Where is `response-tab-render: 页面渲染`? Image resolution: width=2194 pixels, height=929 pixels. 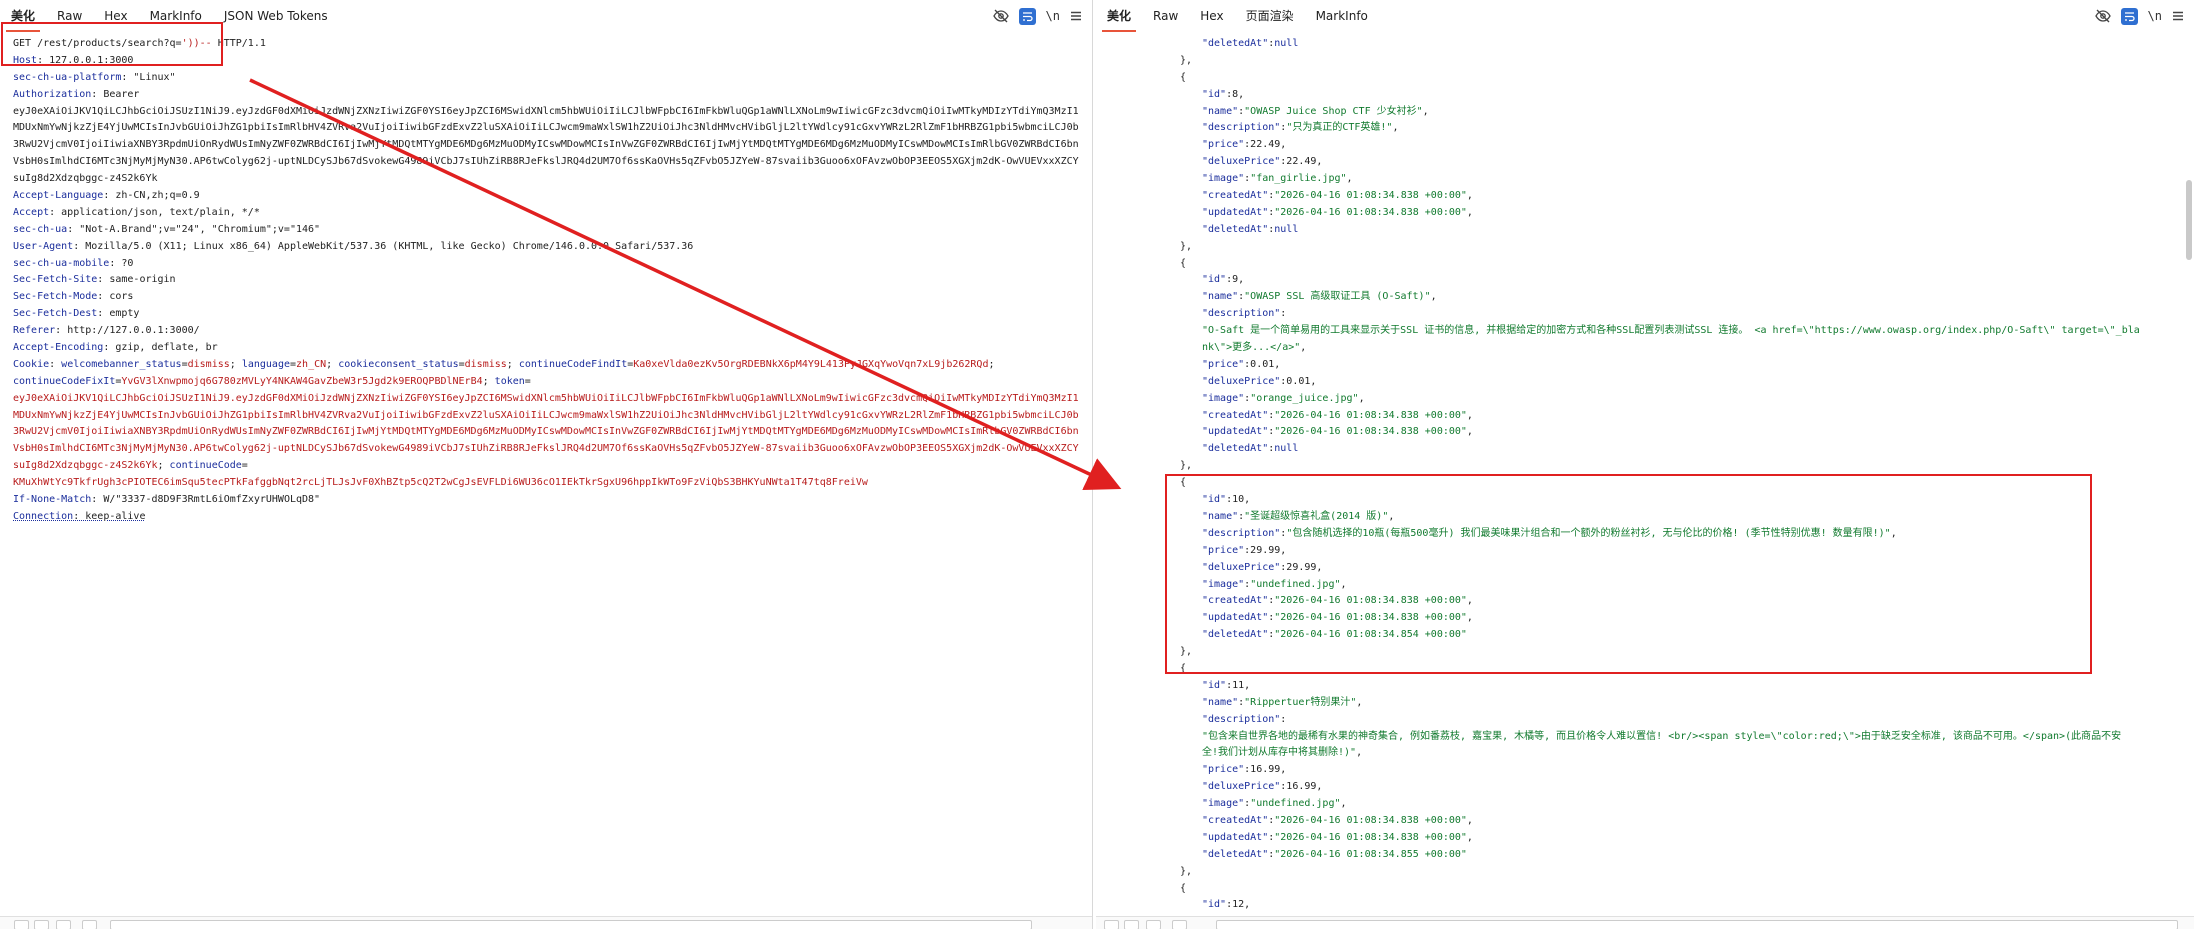
response-tab-render: 页面渲染 is located at coordinates (1270, 16).